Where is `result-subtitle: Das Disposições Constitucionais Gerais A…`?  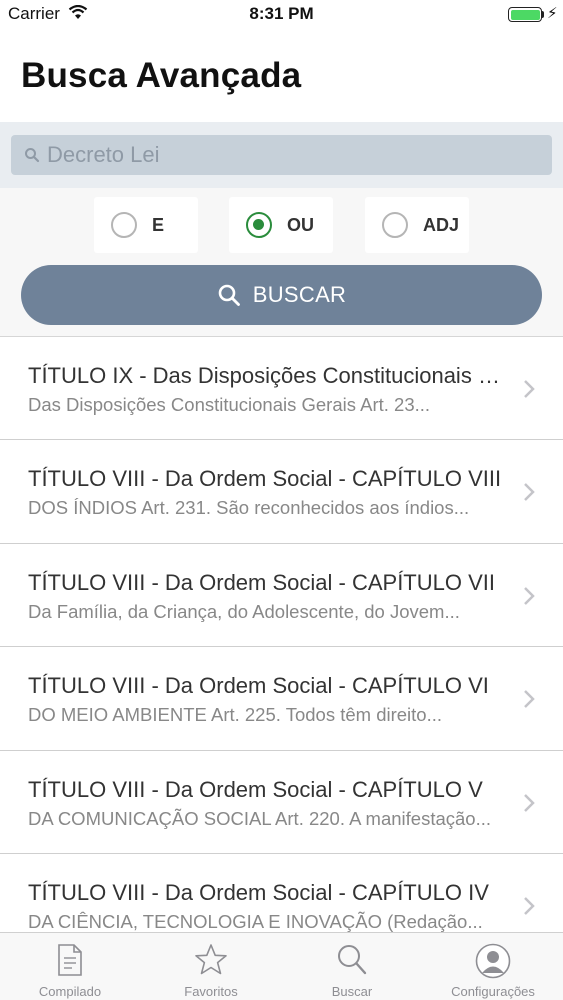 result-subtitle: Das Disposições Constitucionais Gerais A… is located at coordinates (229, 404).